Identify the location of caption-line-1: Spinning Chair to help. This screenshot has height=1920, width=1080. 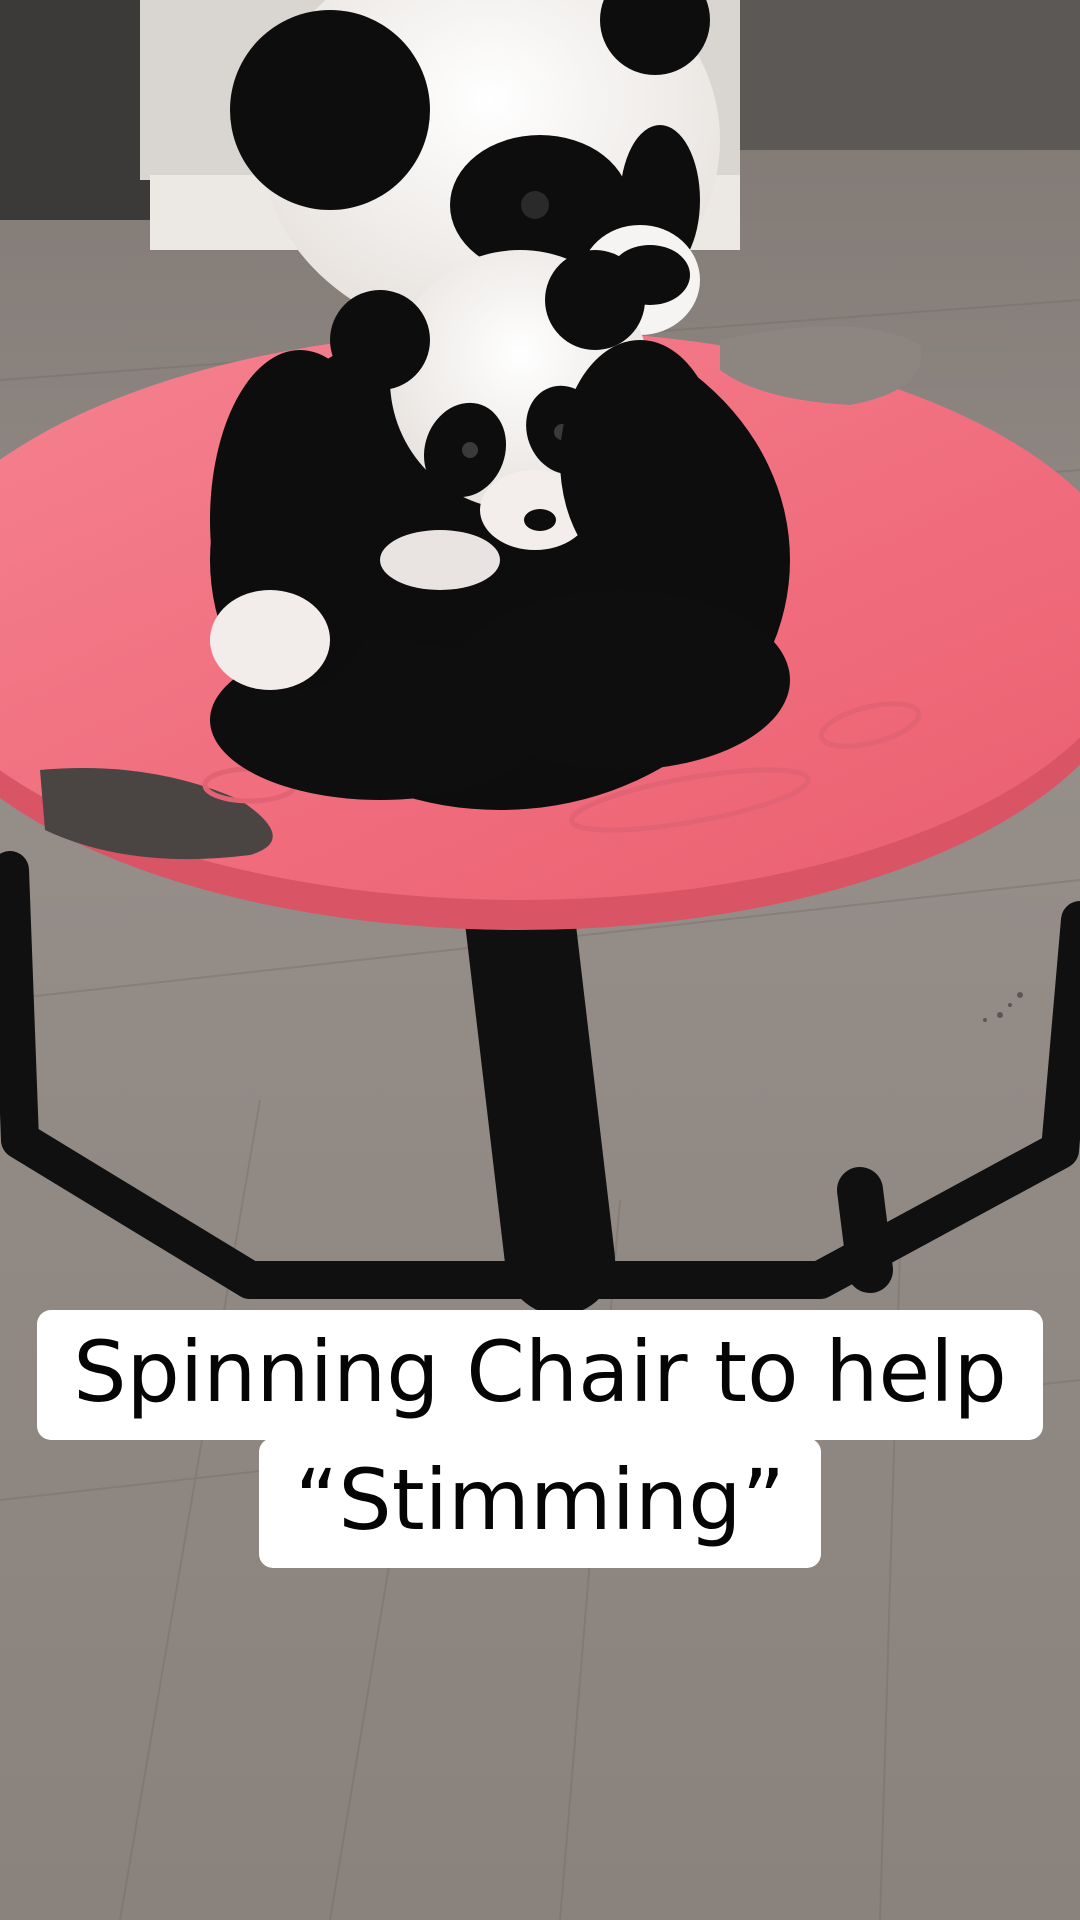
(540, 1375).